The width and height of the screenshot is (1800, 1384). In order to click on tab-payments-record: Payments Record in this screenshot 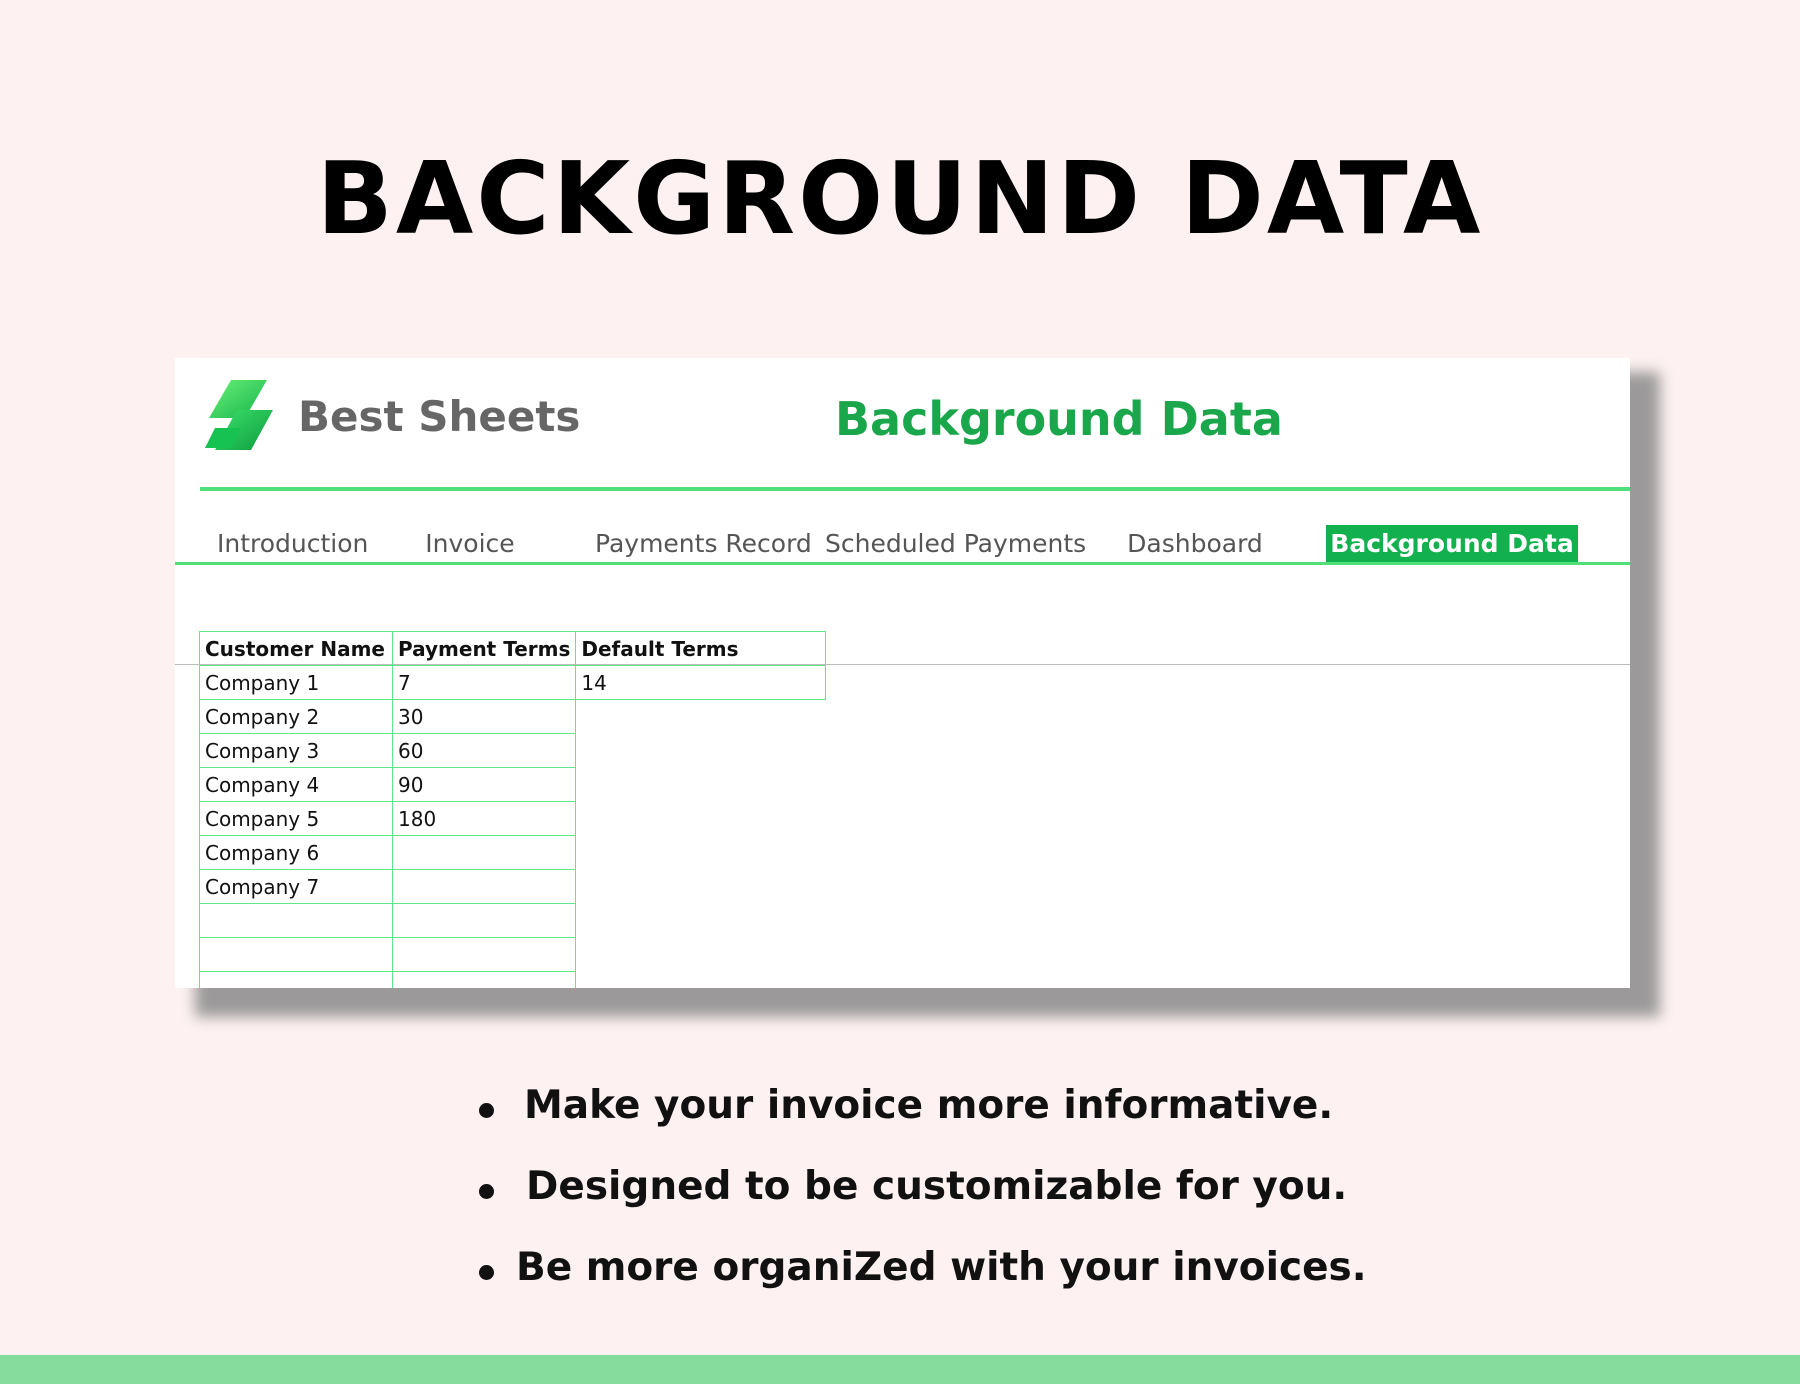, I will do `click(703, 543)`.